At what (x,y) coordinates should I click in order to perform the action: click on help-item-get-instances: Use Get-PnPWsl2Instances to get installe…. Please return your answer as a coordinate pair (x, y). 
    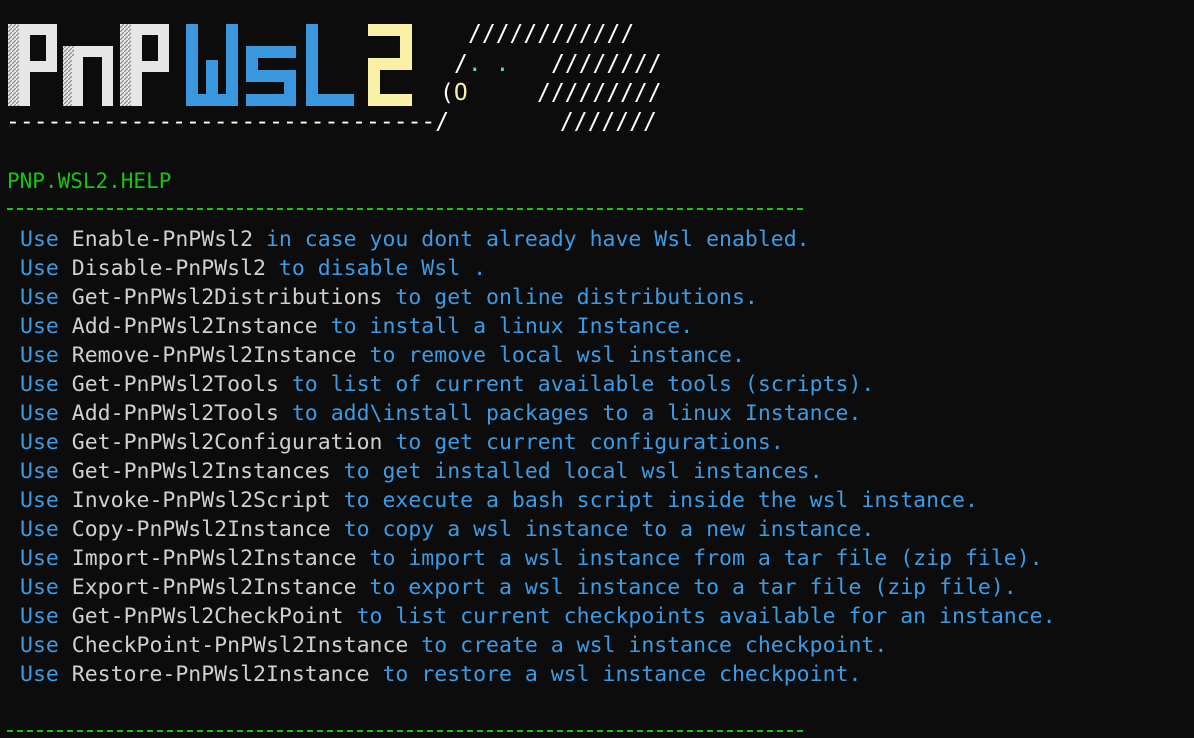
    Looking at the image, I should click on (538, 471).